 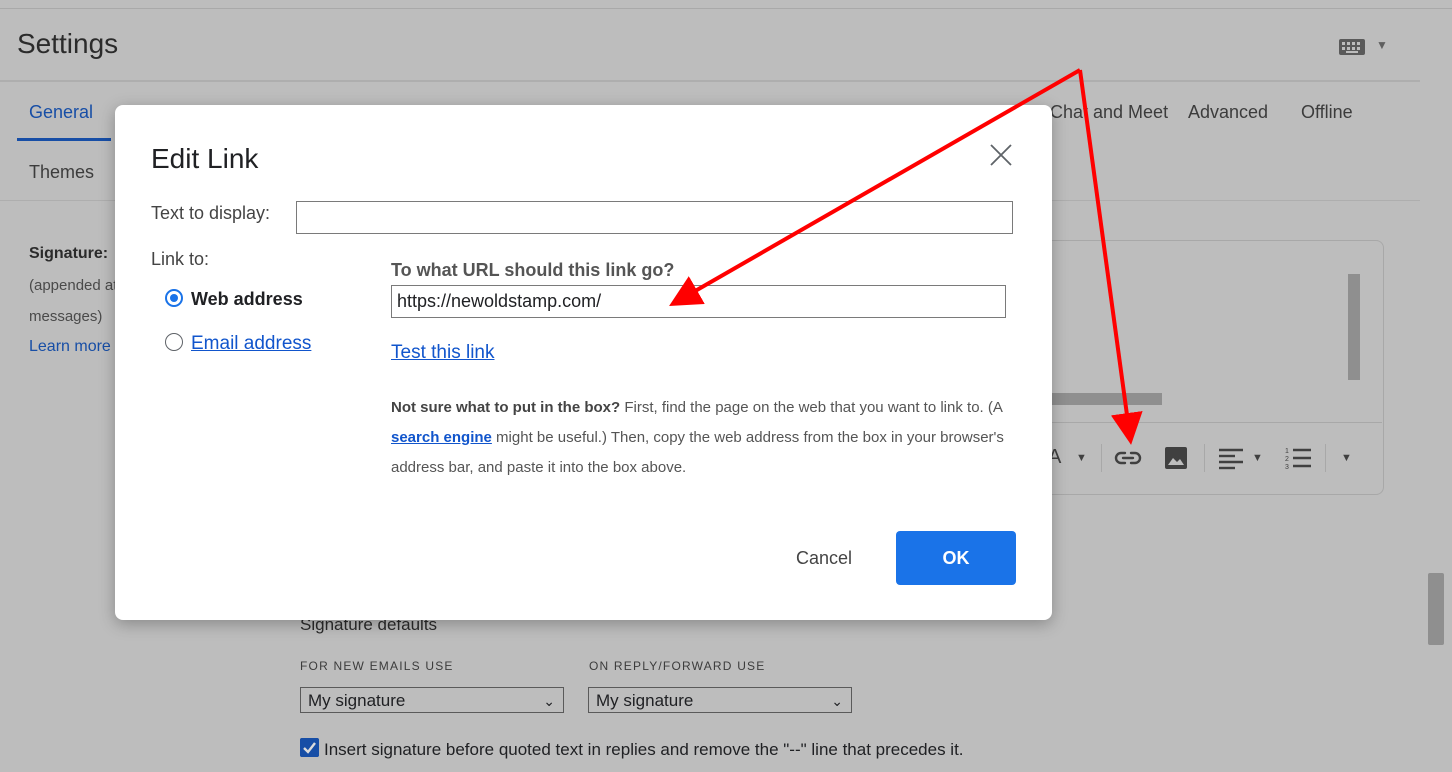 I want to click on editor-toolbar-divider, so click(x=1211, y=422).